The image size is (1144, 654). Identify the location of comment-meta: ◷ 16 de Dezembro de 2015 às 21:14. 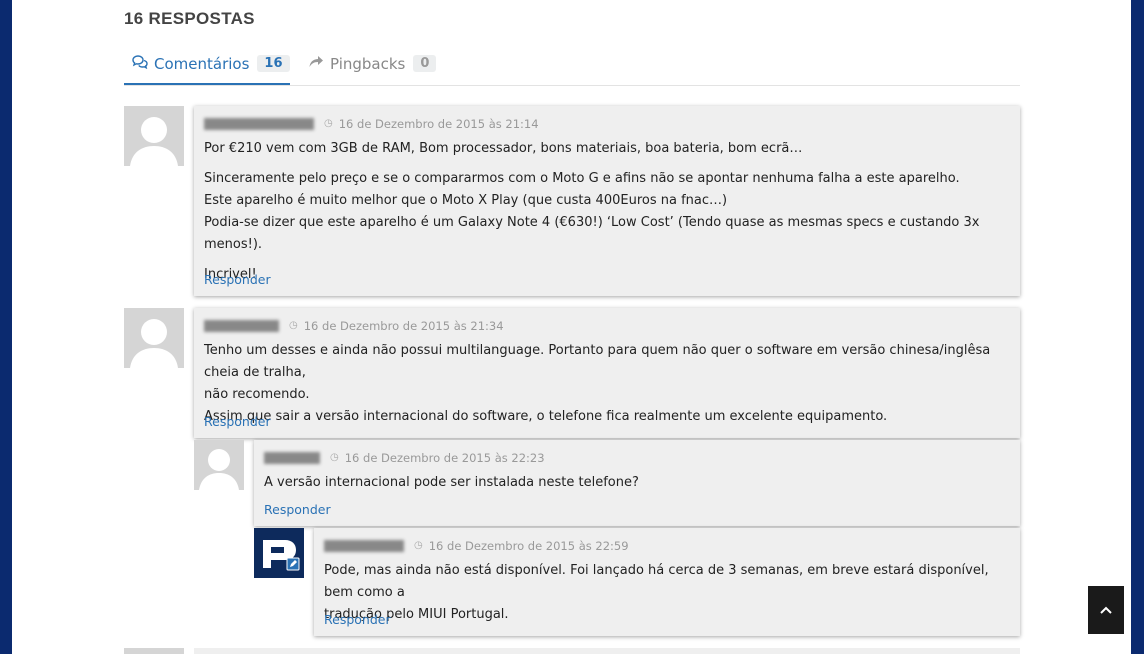
(371, 124).